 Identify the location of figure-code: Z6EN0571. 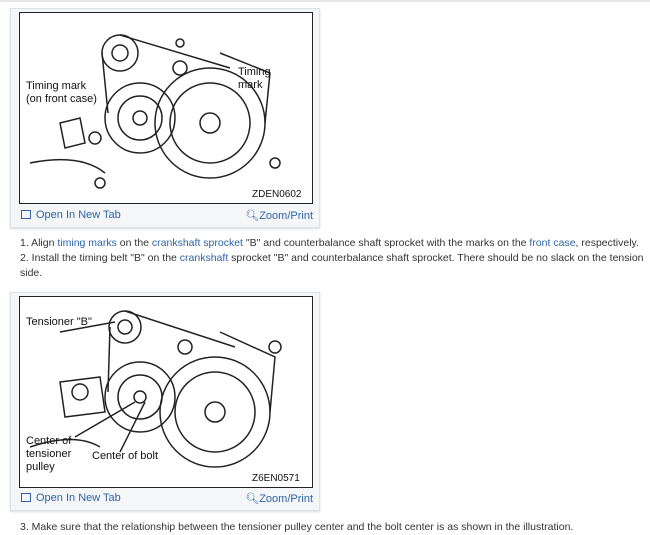
(276, 478).